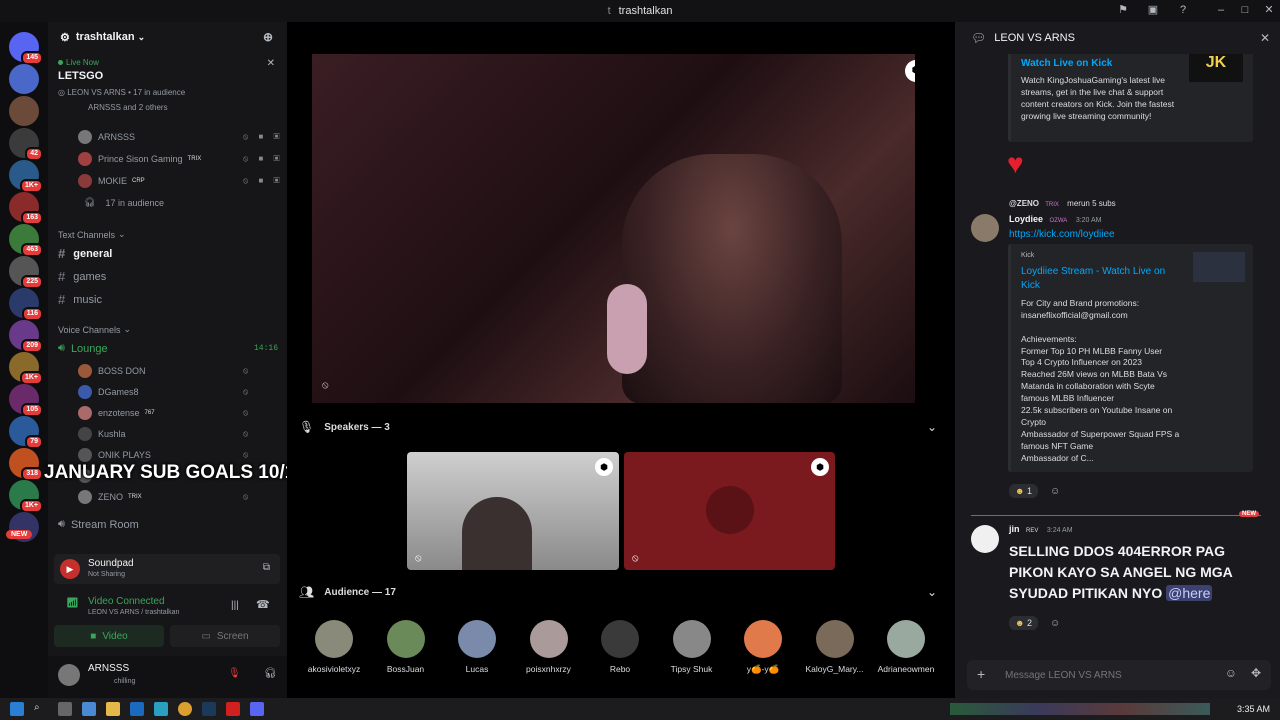 The width and height of the screenshot is (1280, 720). I want to click on audience-member: y🍊-y🍊, so click(763, 647).